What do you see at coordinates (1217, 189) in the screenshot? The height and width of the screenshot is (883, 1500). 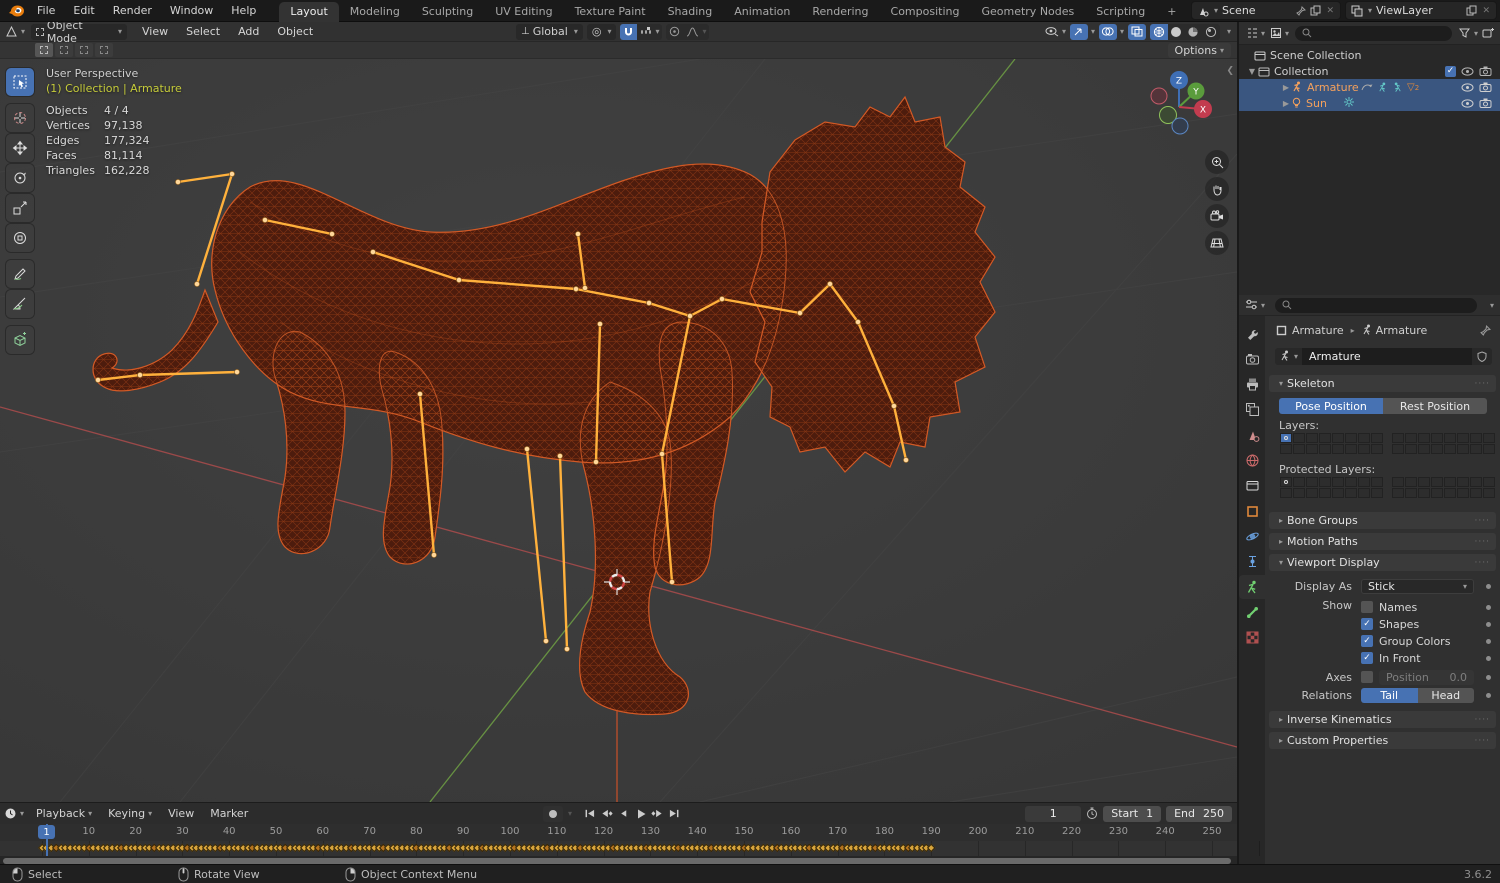 I see `pan-button` at bounding box center [1217, 189].